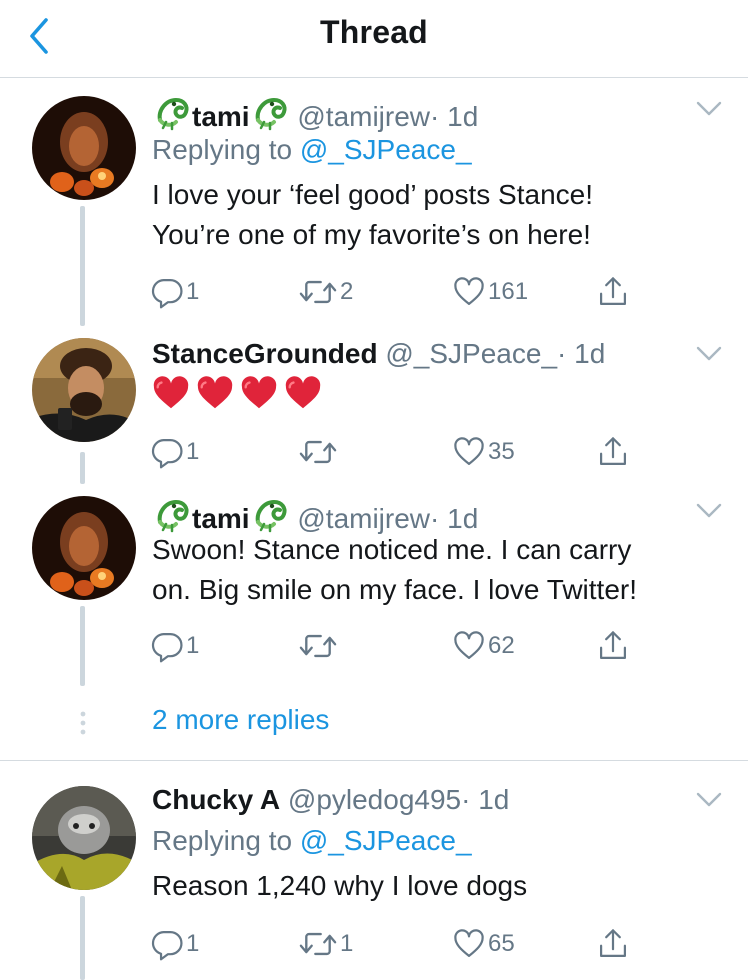 The image size is (748, 980). Describe the element at coordinates (400, 944) in the screenshot. I see `tweet-actions: 1 1 65` at that location.